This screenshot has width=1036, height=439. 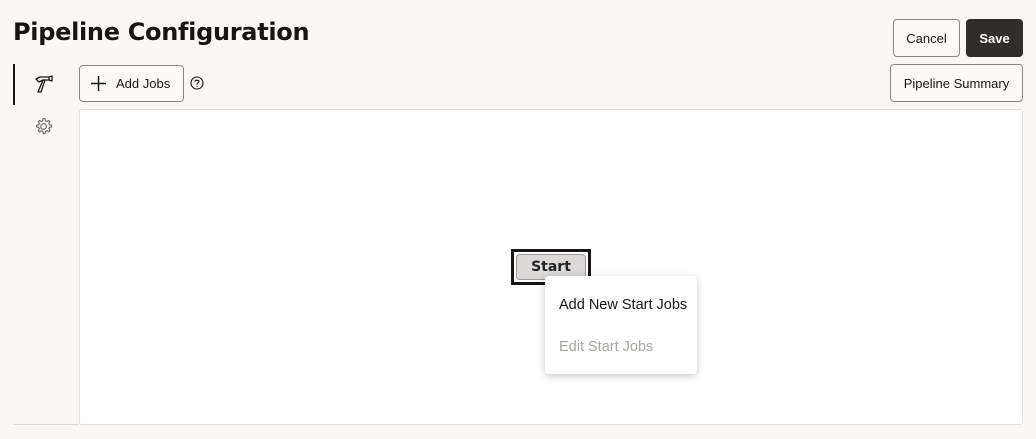 I want to click on pipeline-summary-button: Pipeline Summary, so click(x=956, y=83).